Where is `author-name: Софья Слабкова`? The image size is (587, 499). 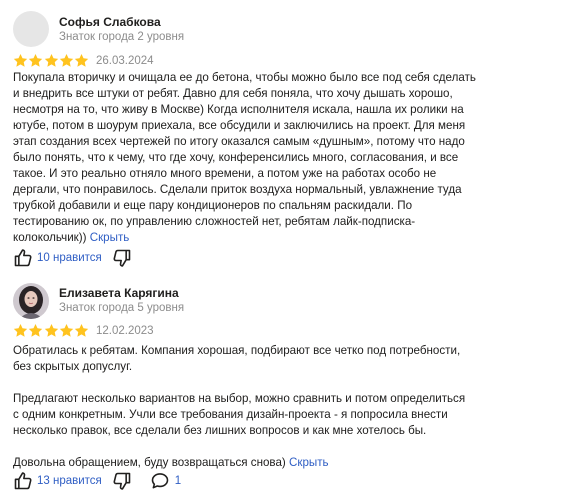
author-name: Софья Слабкова is located at coordinates (110, 22).